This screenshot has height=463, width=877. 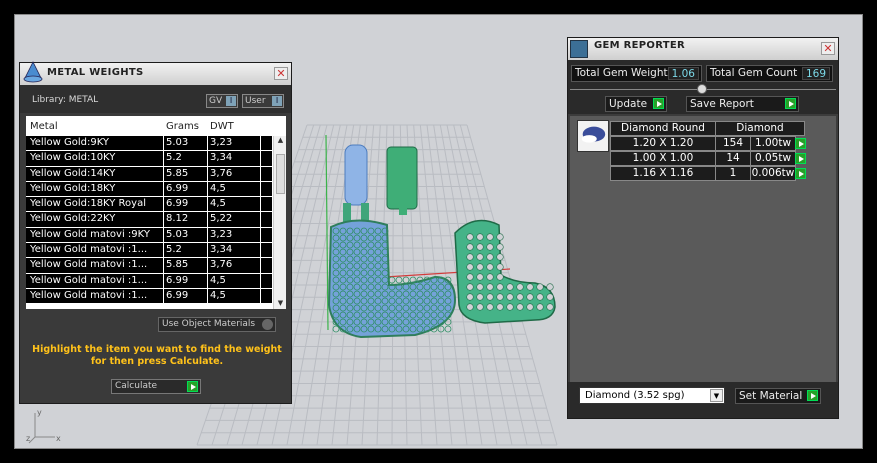 What do you see at coordinates (716, 395) in the screenshot?
I see `chevron-down-icon: ▼` at bounding box center [716, 395].